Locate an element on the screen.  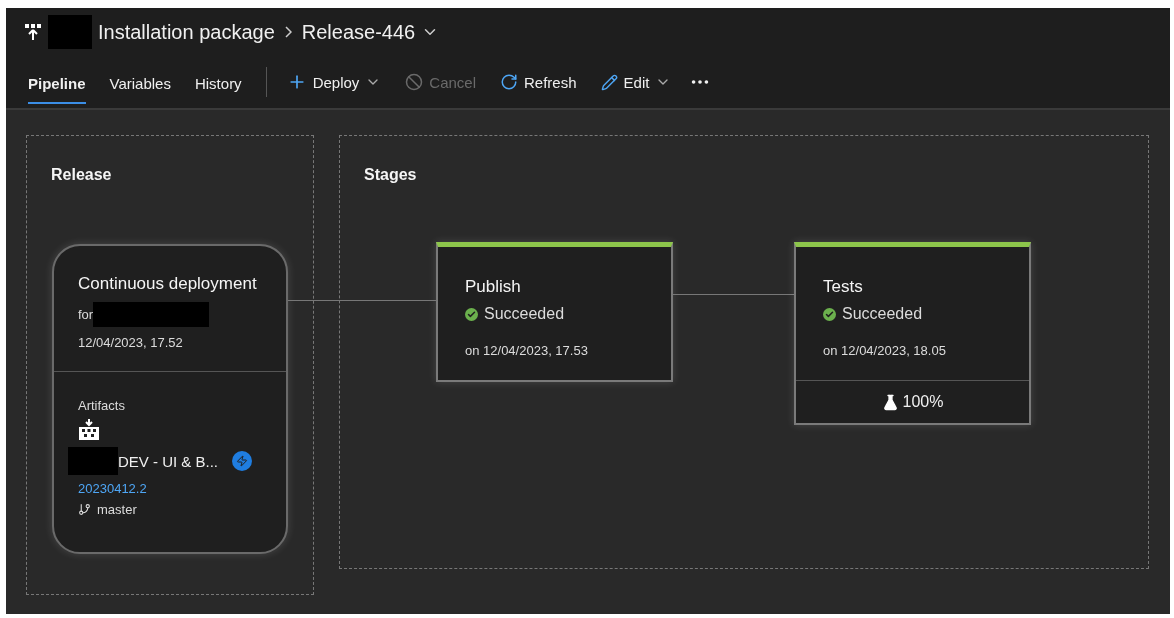
stage-name: Publish is located at coordinates (493, 287).